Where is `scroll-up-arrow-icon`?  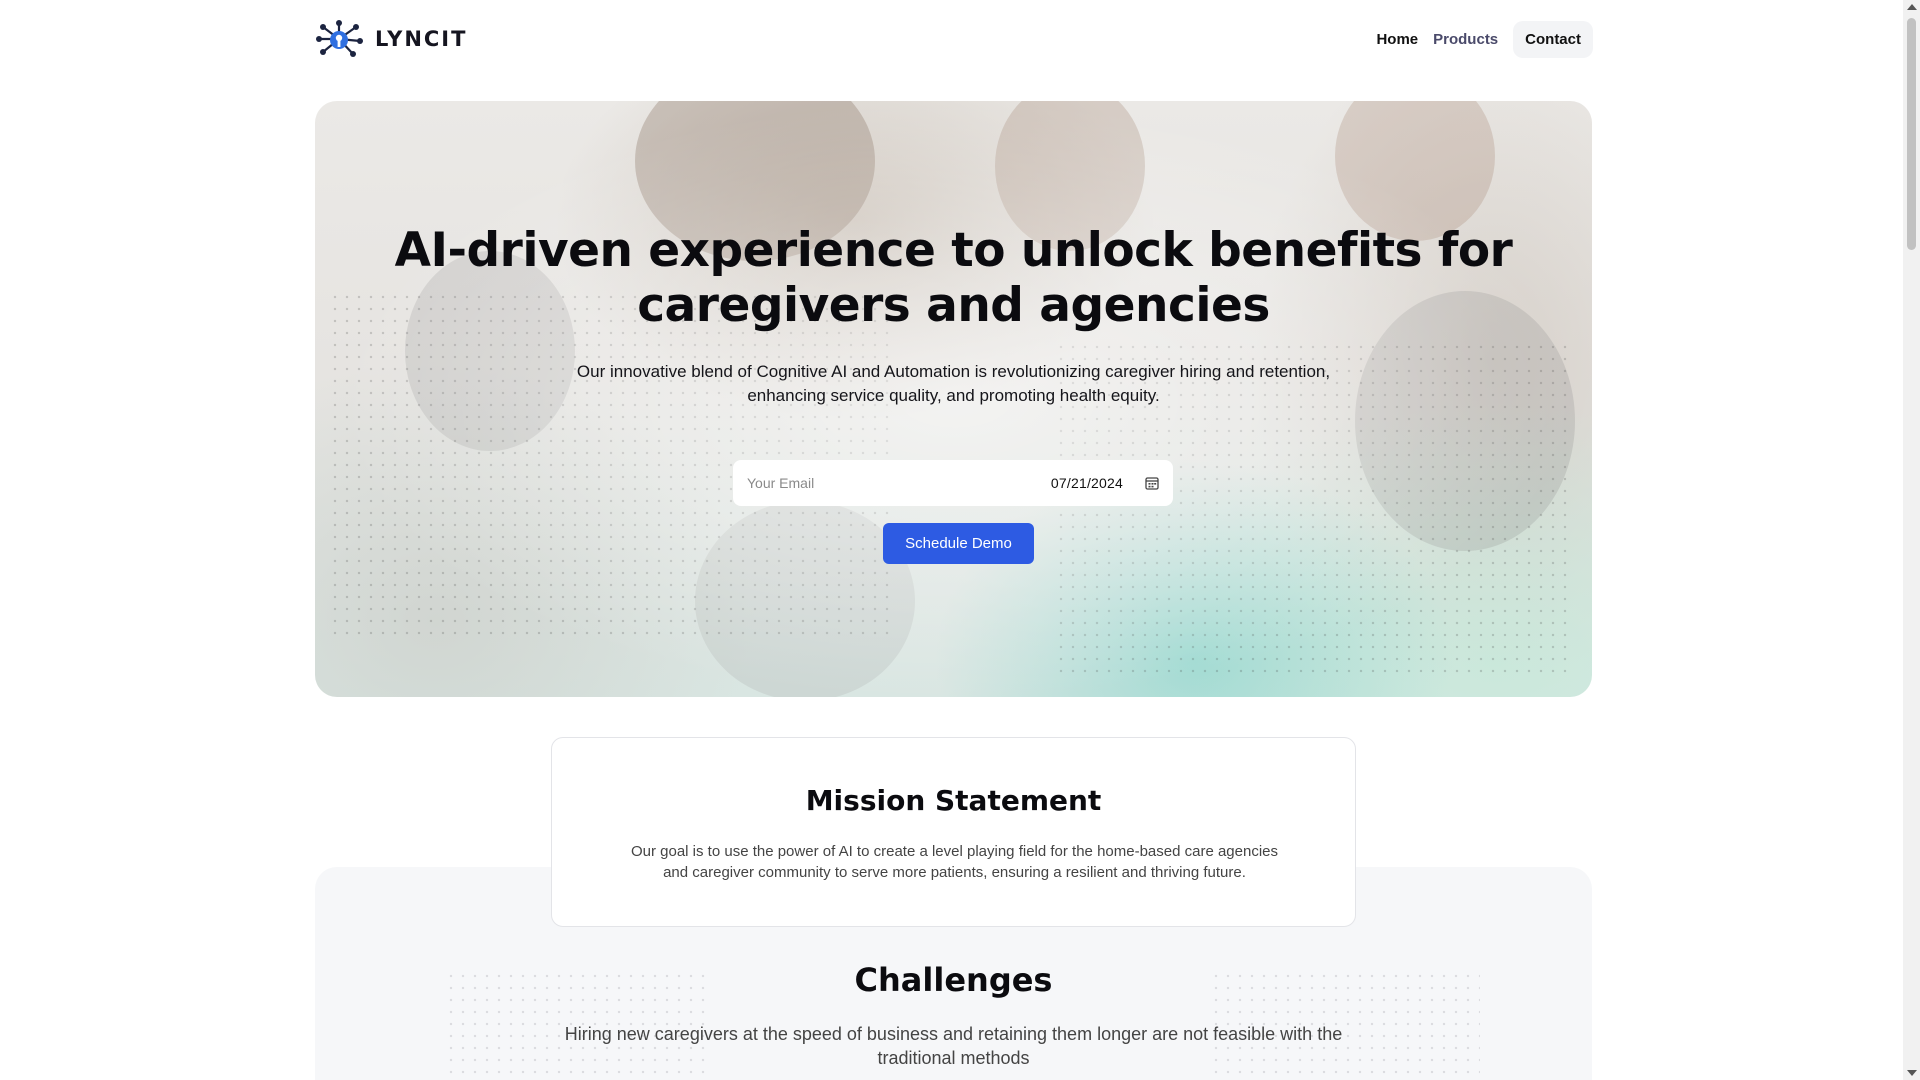
scroll-up-arrow-icon is located at coordinates (1912, 7).